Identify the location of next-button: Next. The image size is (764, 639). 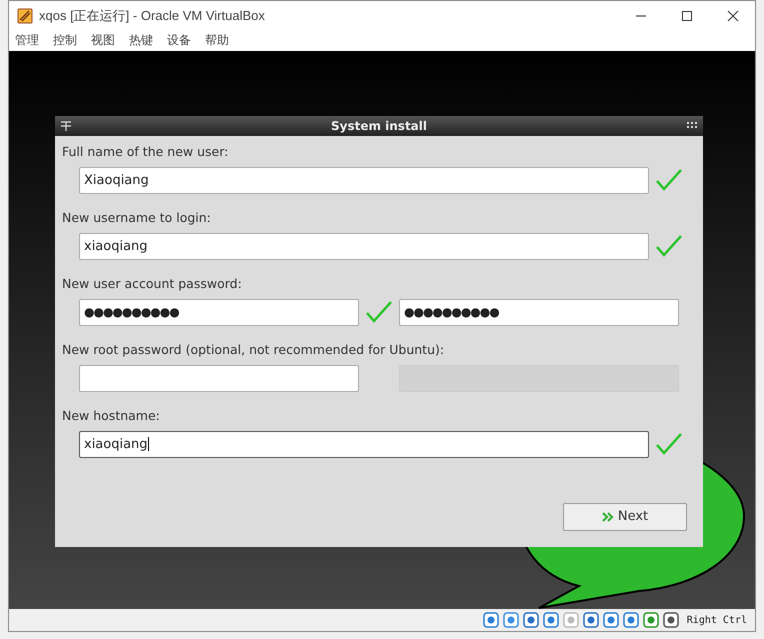
(625, 516).